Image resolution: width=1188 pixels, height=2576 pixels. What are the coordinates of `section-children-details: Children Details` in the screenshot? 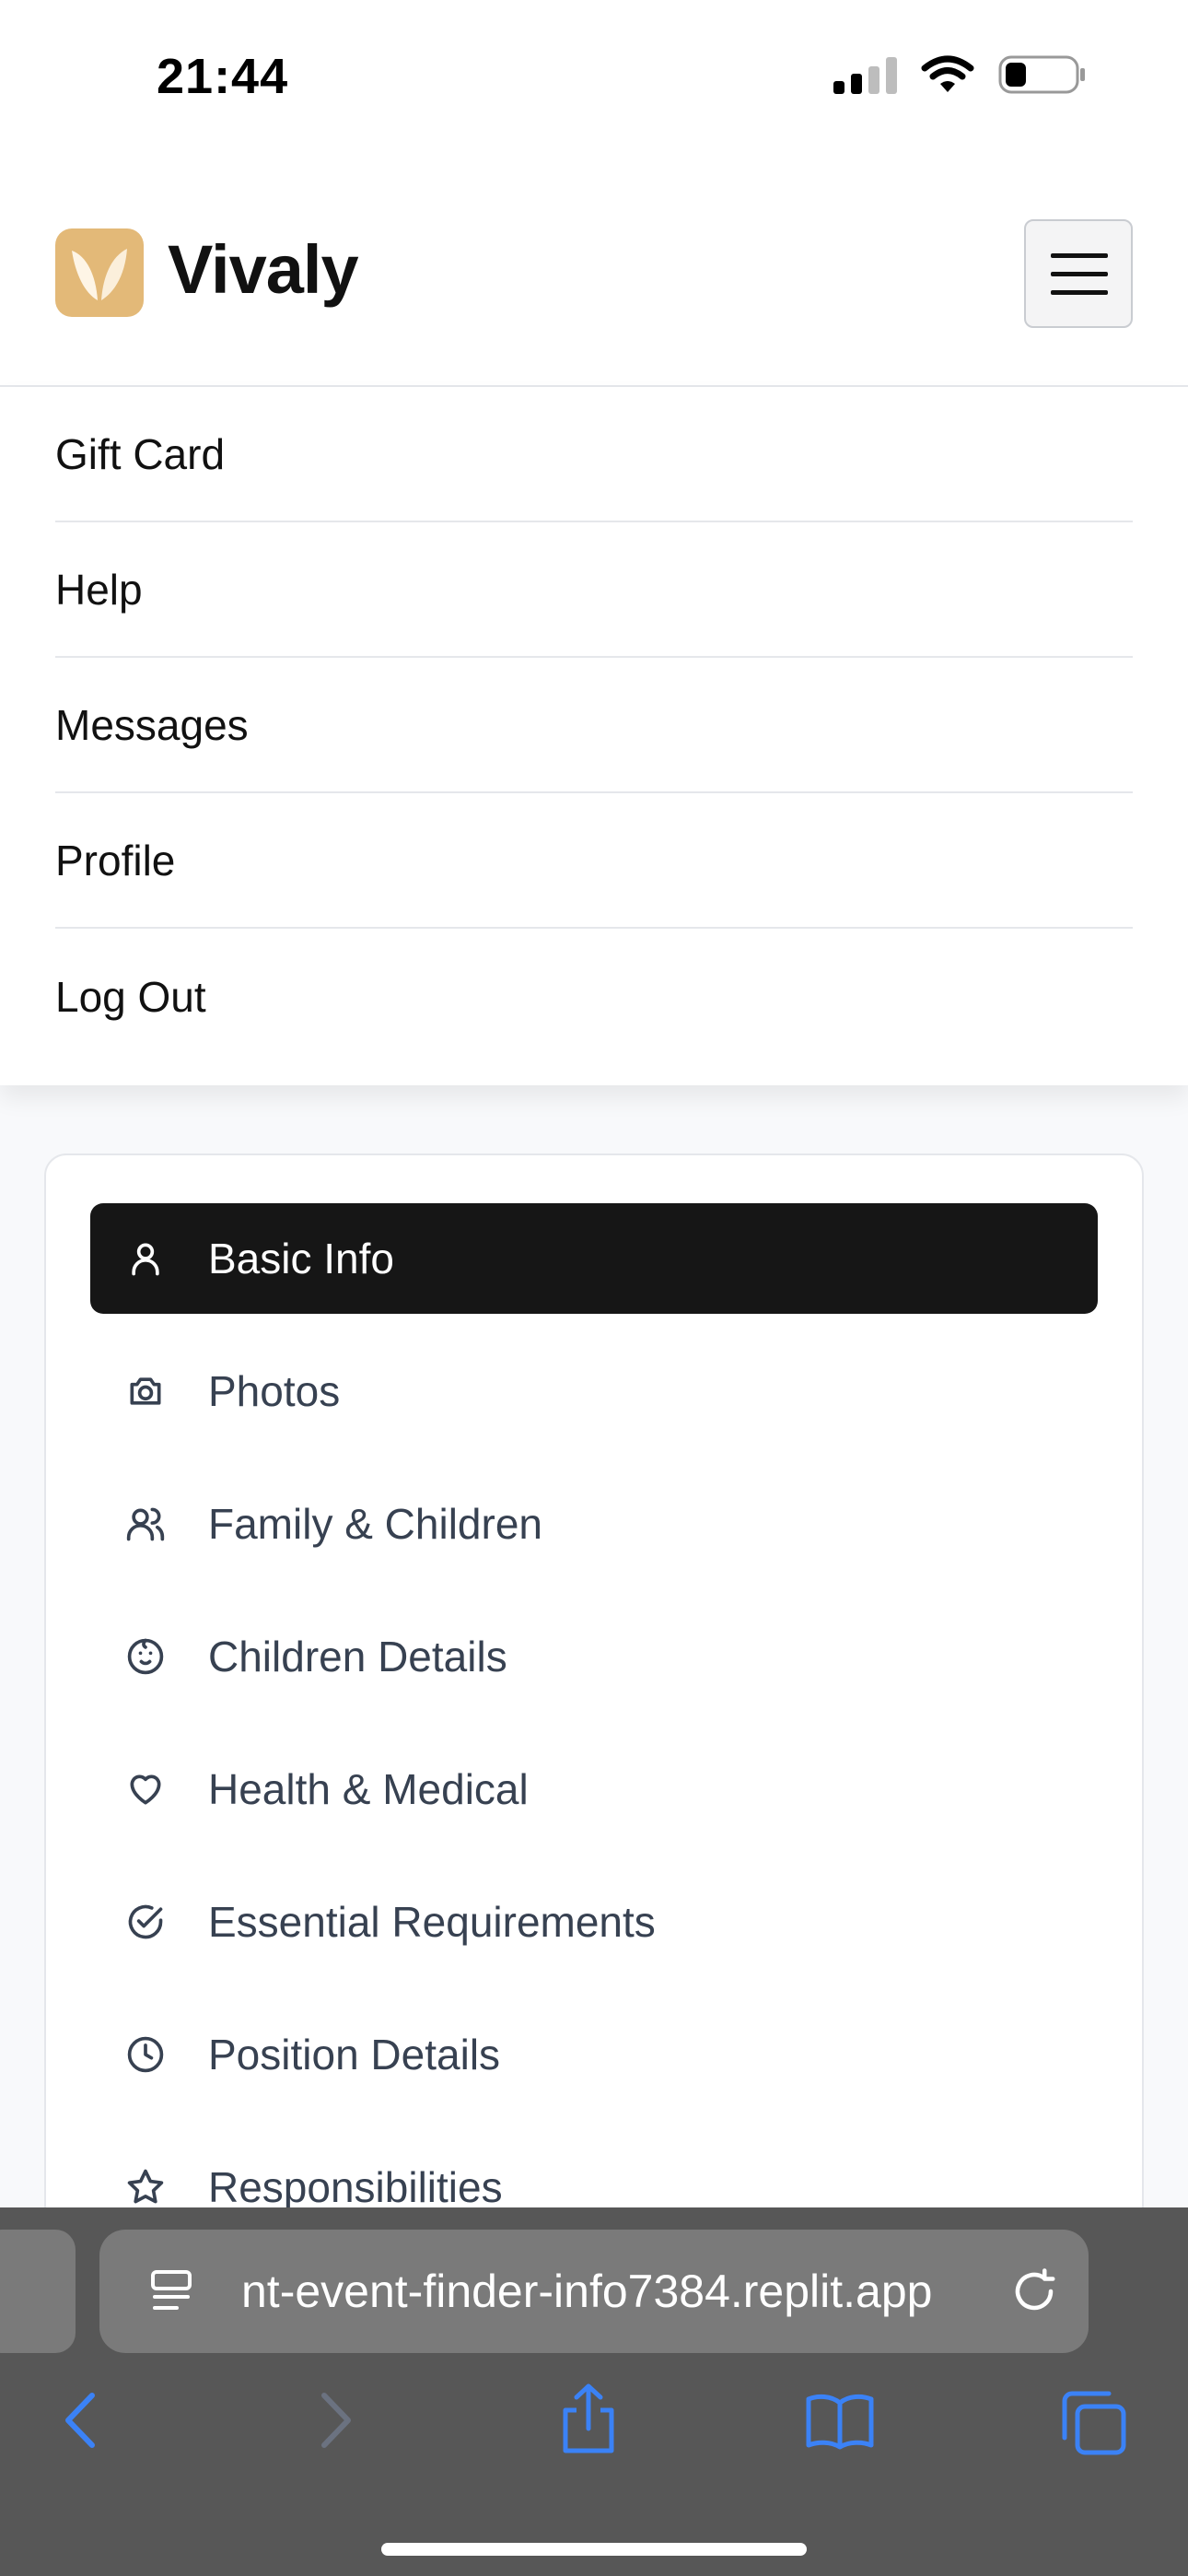 It's located at (594, 1656).